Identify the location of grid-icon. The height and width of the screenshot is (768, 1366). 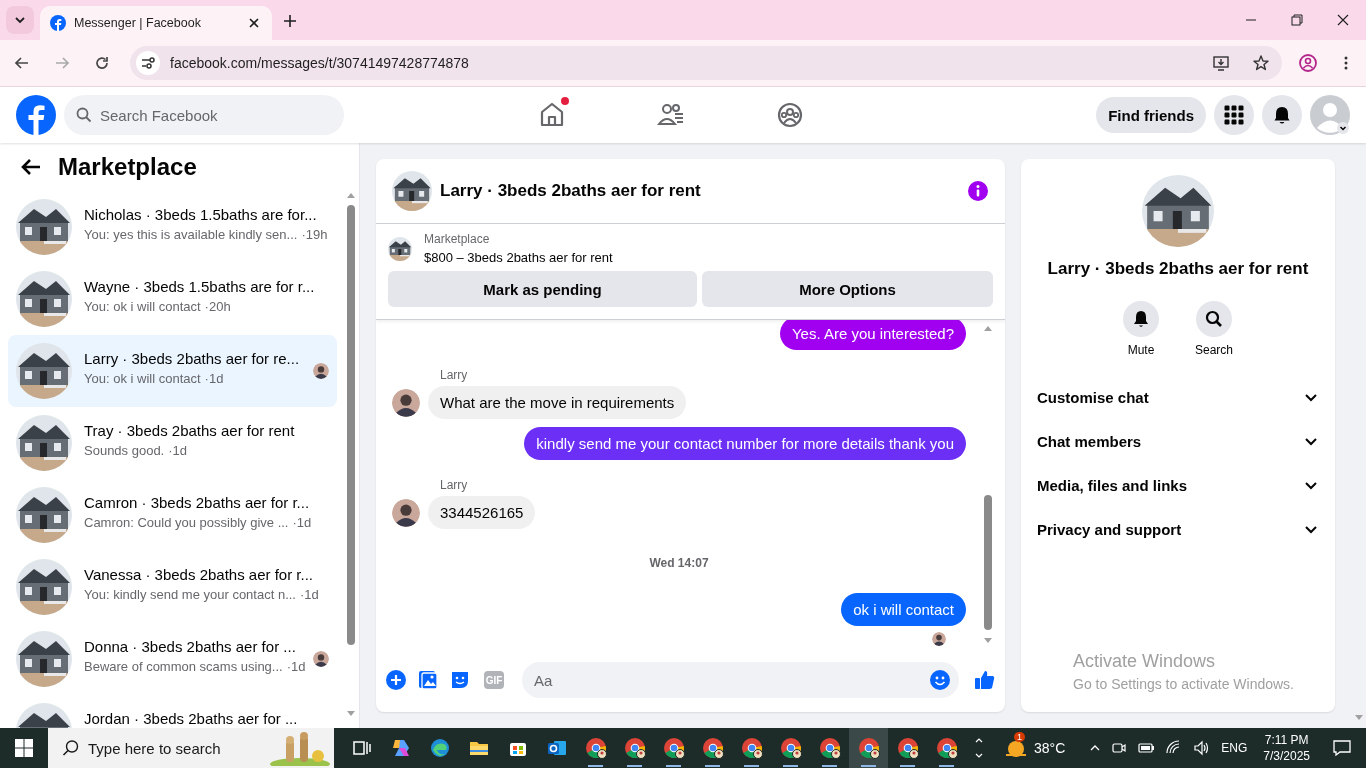
(1234, 115).